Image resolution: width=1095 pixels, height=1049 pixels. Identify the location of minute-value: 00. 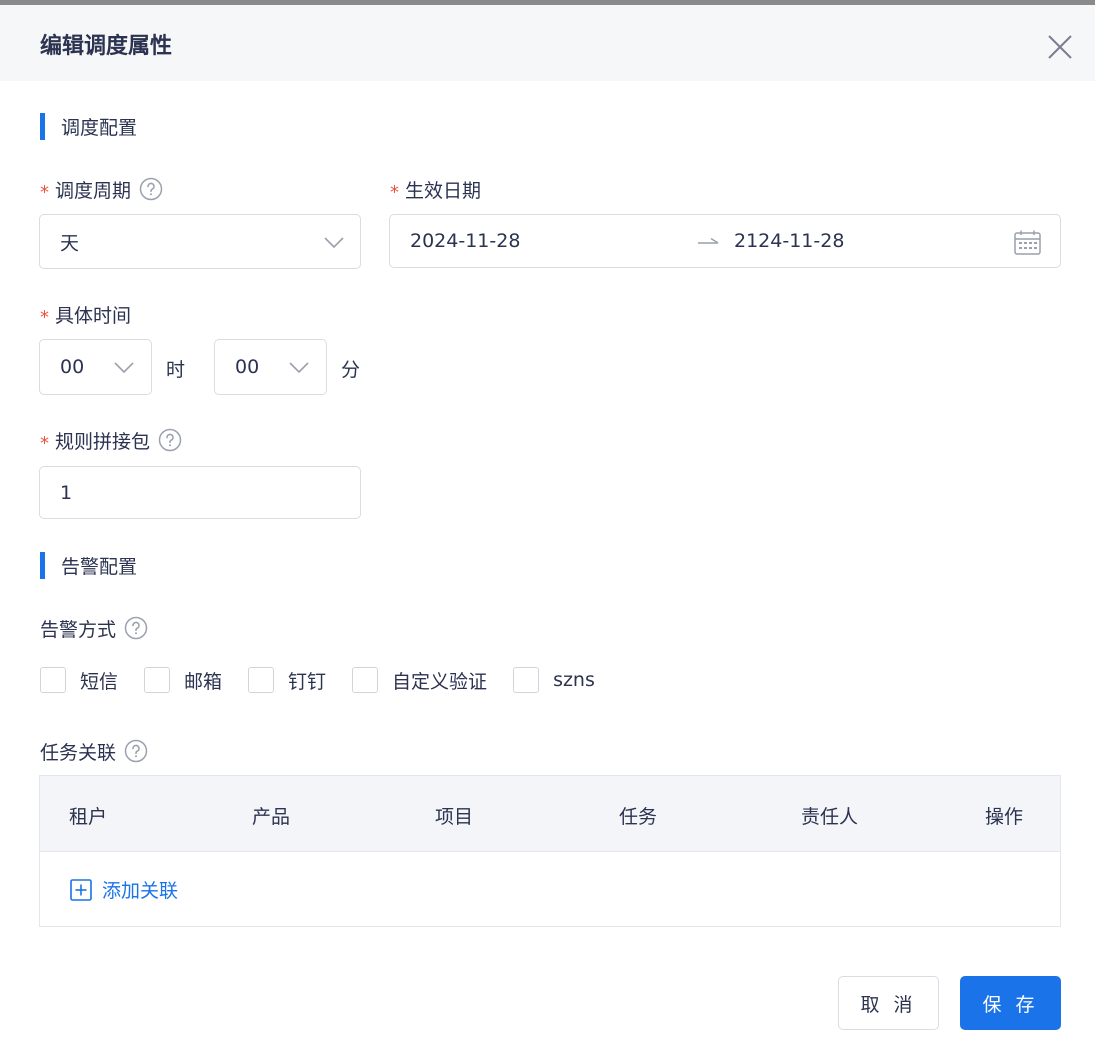
(247, 367).